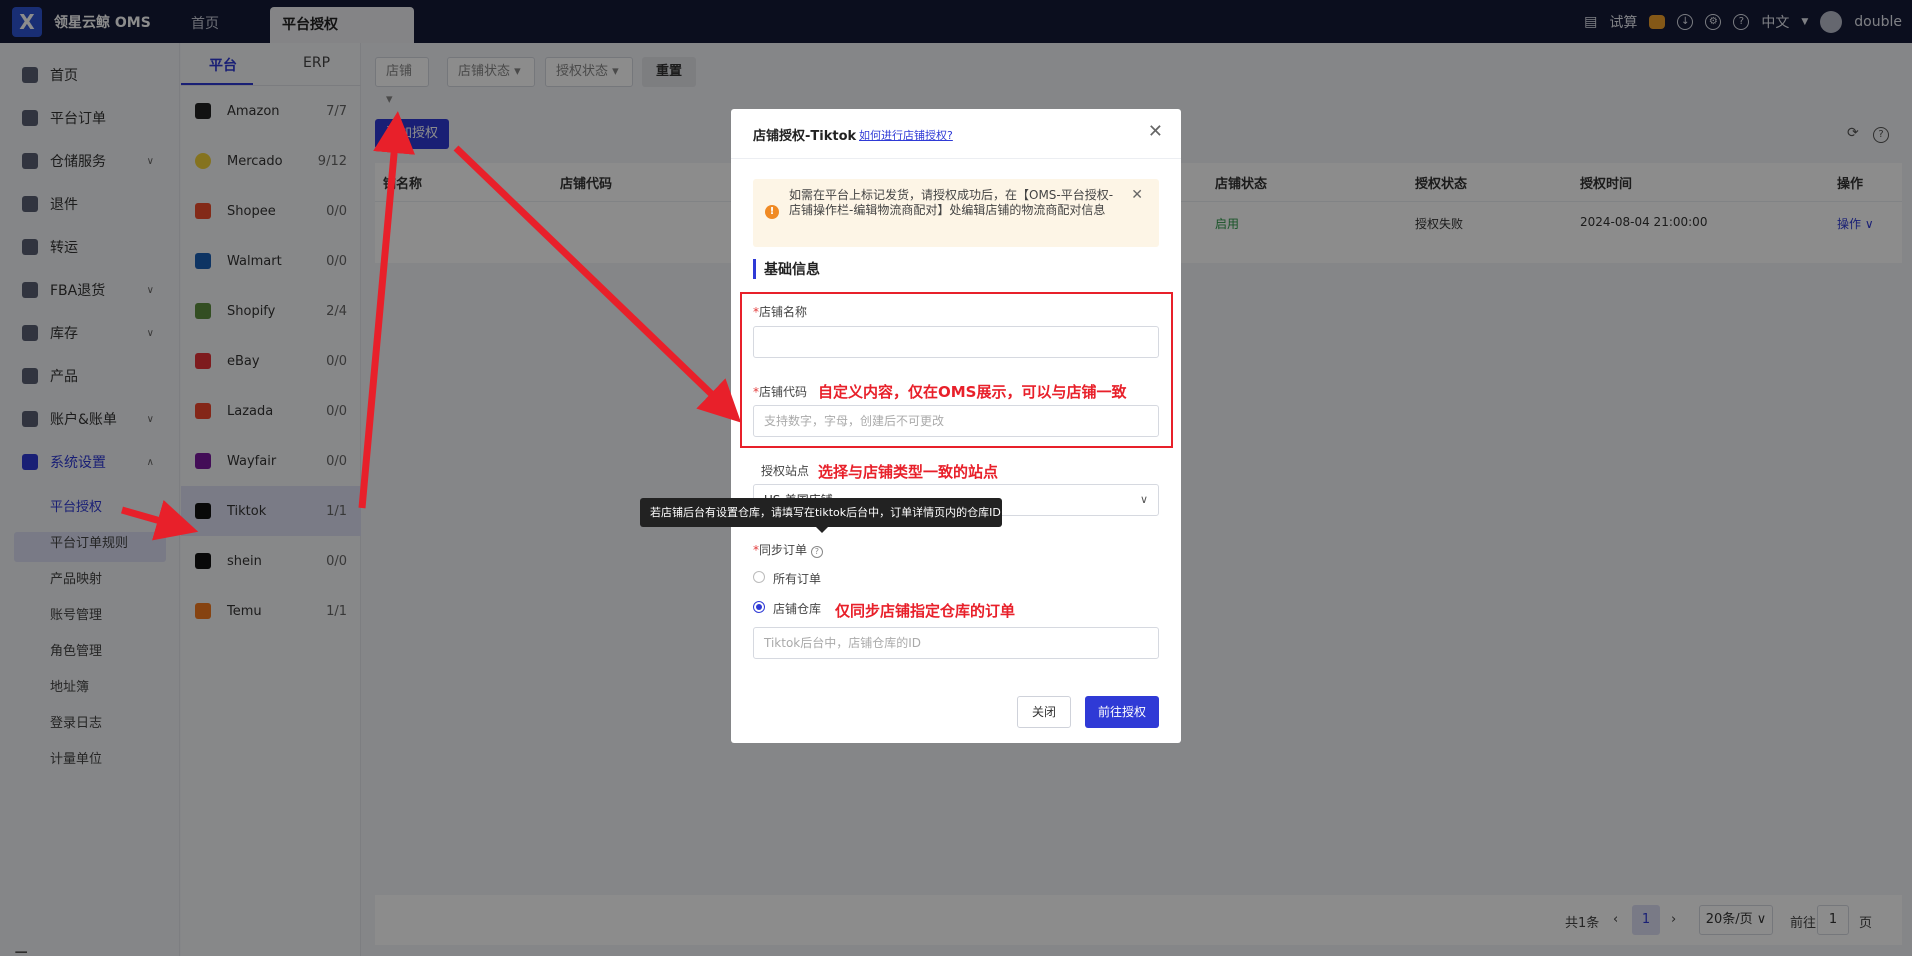 The width and height of the screenshot is (1912, 956). What do you see at coordinates (160, 520) in the screenshot?
I see `arrow-to-tiktok` at bounding box center [160, 520].